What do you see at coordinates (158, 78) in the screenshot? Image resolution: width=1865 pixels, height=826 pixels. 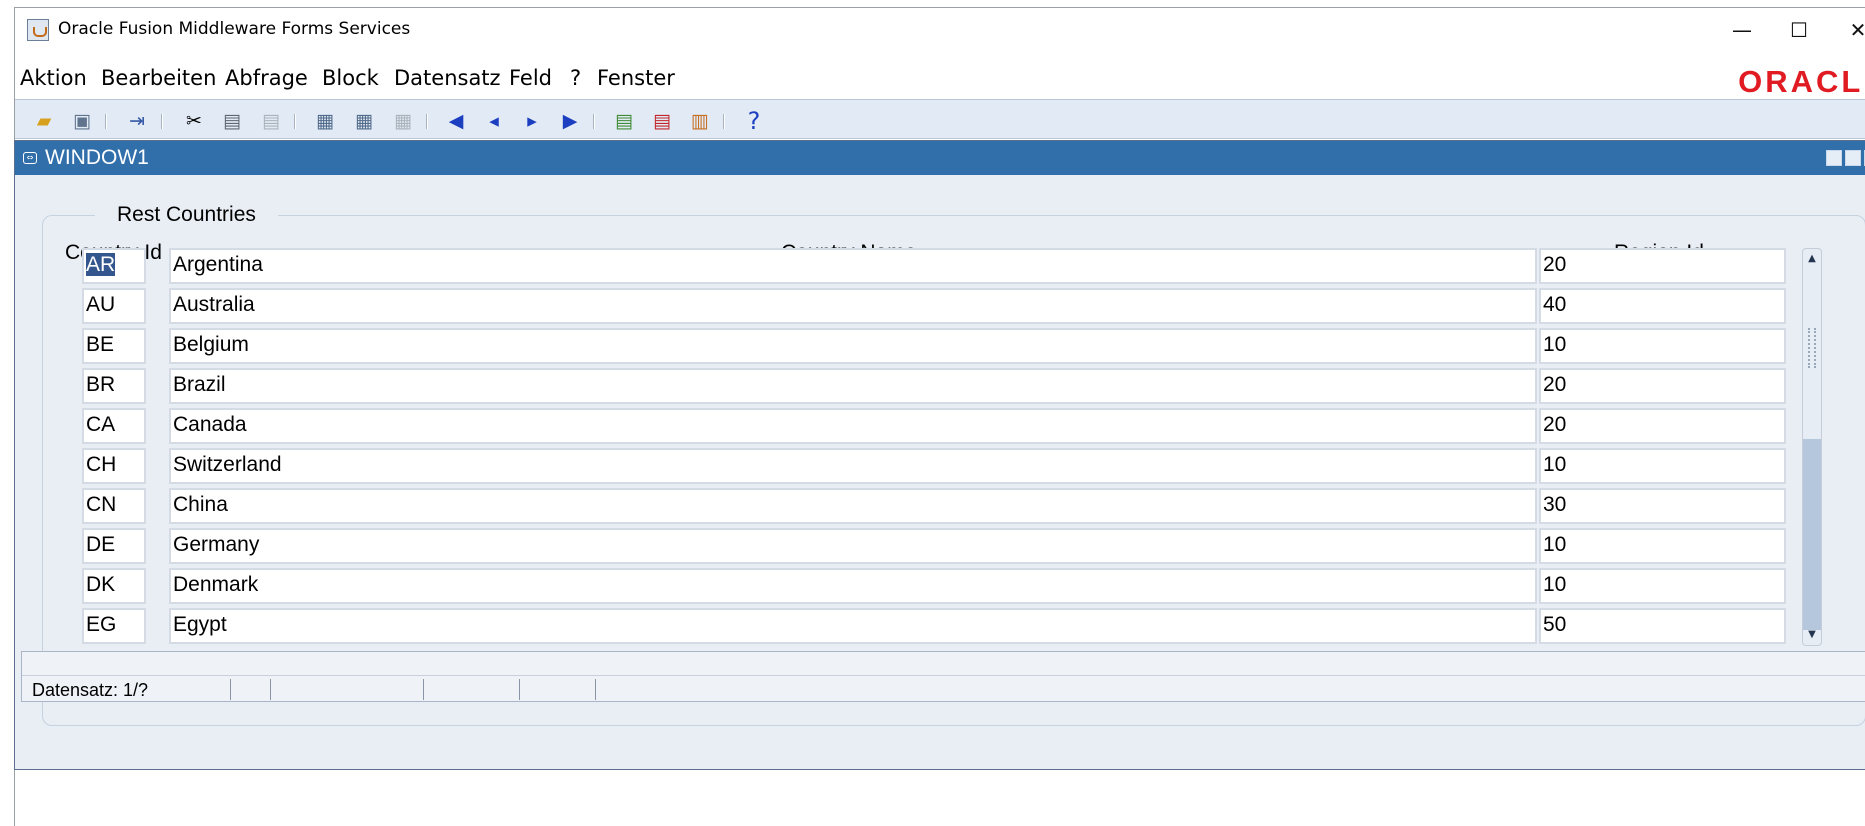 I see `menu-bearbeiten: Bearbeiten` at bounding box center [158, 78].